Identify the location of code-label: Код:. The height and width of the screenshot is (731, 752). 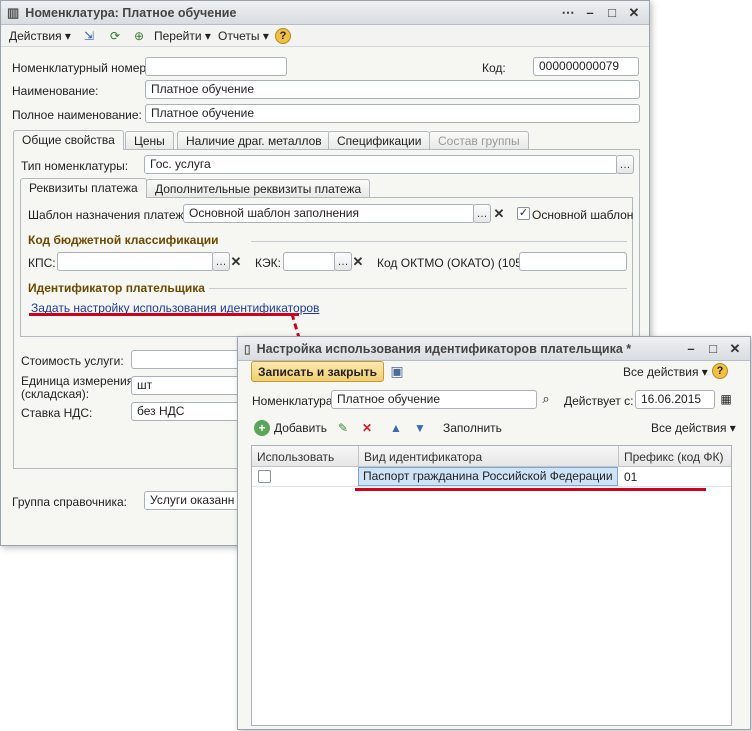
(494, 68).